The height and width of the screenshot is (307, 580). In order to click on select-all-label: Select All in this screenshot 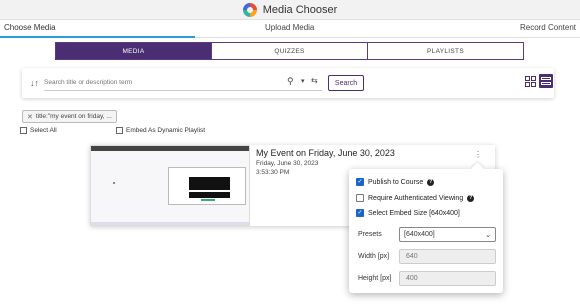, I will do `click(43, 130)`.